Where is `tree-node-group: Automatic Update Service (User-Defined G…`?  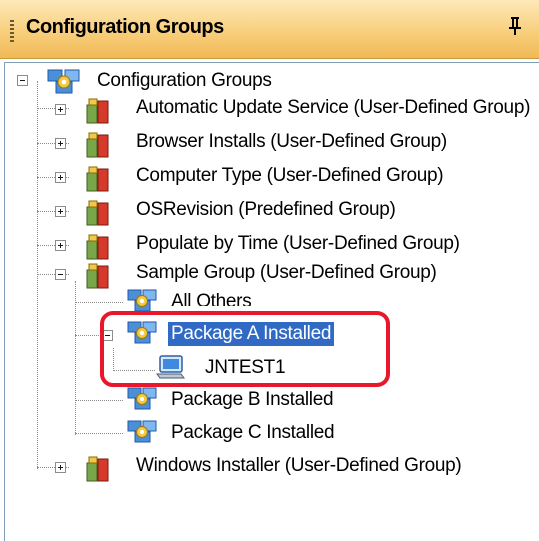 tree-node-group: Automatic Update Service (User-Defined G… is located at coordinates (272, 113).